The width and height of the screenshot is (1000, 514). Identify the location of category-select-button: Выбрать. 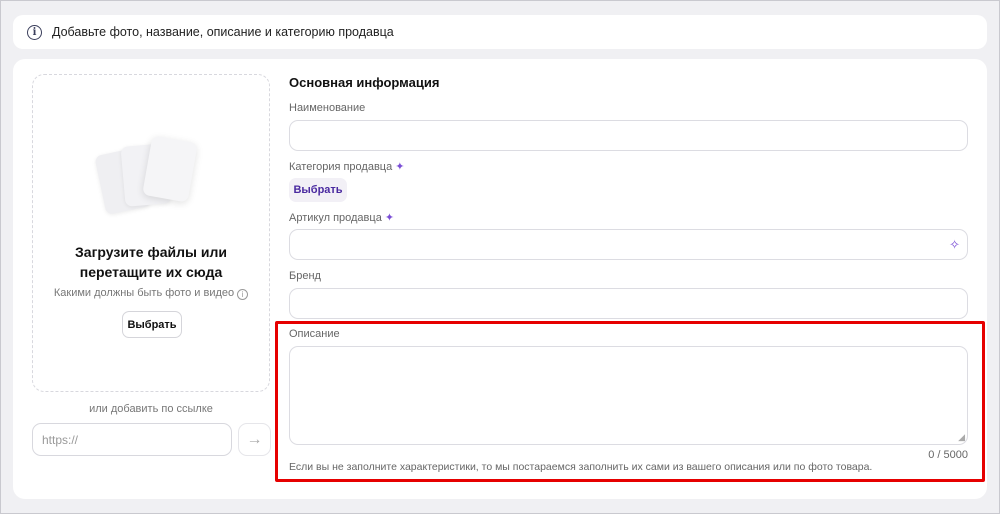
(318, 190).